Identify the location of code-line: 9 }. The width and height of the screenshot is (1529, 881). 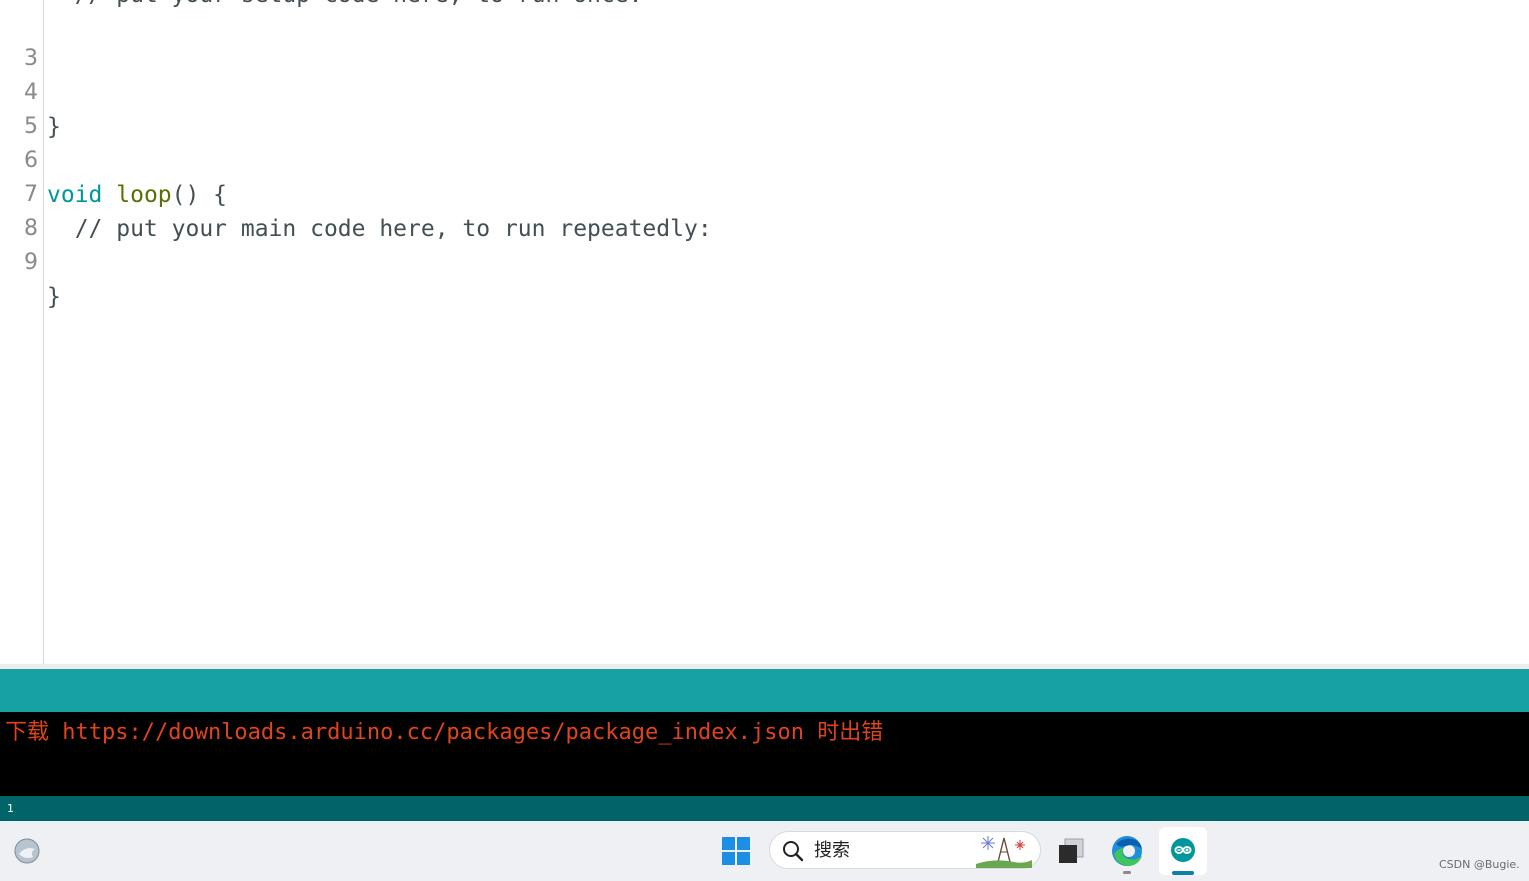
(764, 261).